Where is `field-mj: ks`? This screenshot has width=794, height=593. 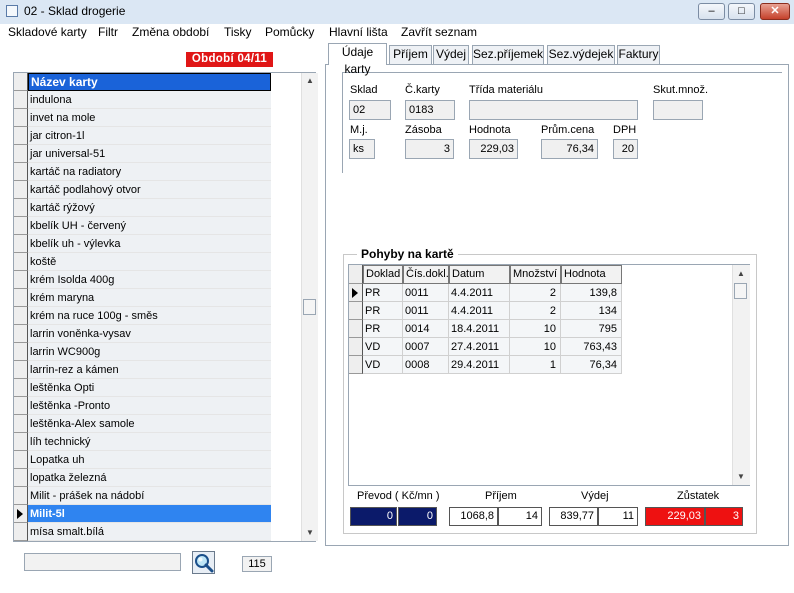 field-mj: ks is located at coordinates (362, 149).